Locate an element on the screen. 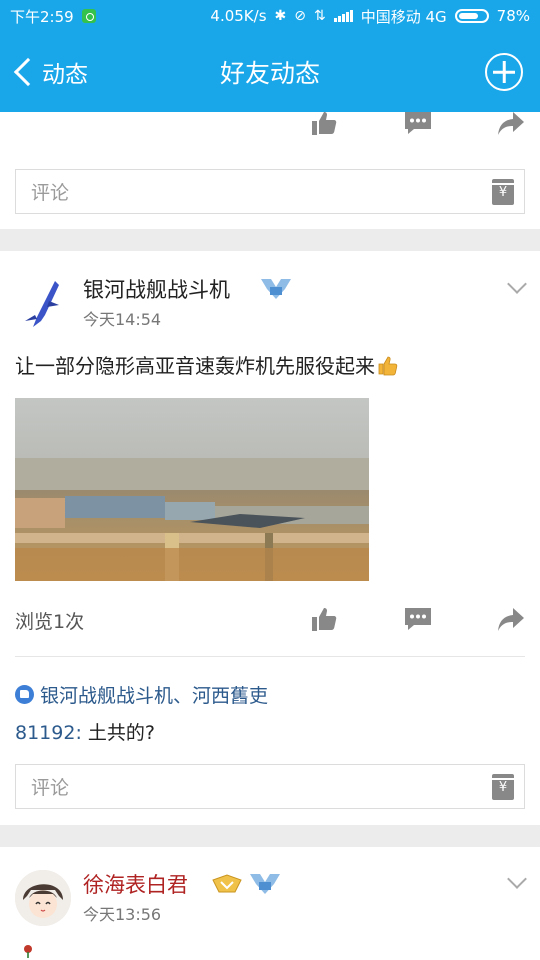 The width and height of the screenshot is (540, 960). post-text-content: 让一部分隐形高亚音速轰炸机先服役起来 is located at coordinates (195, 366).